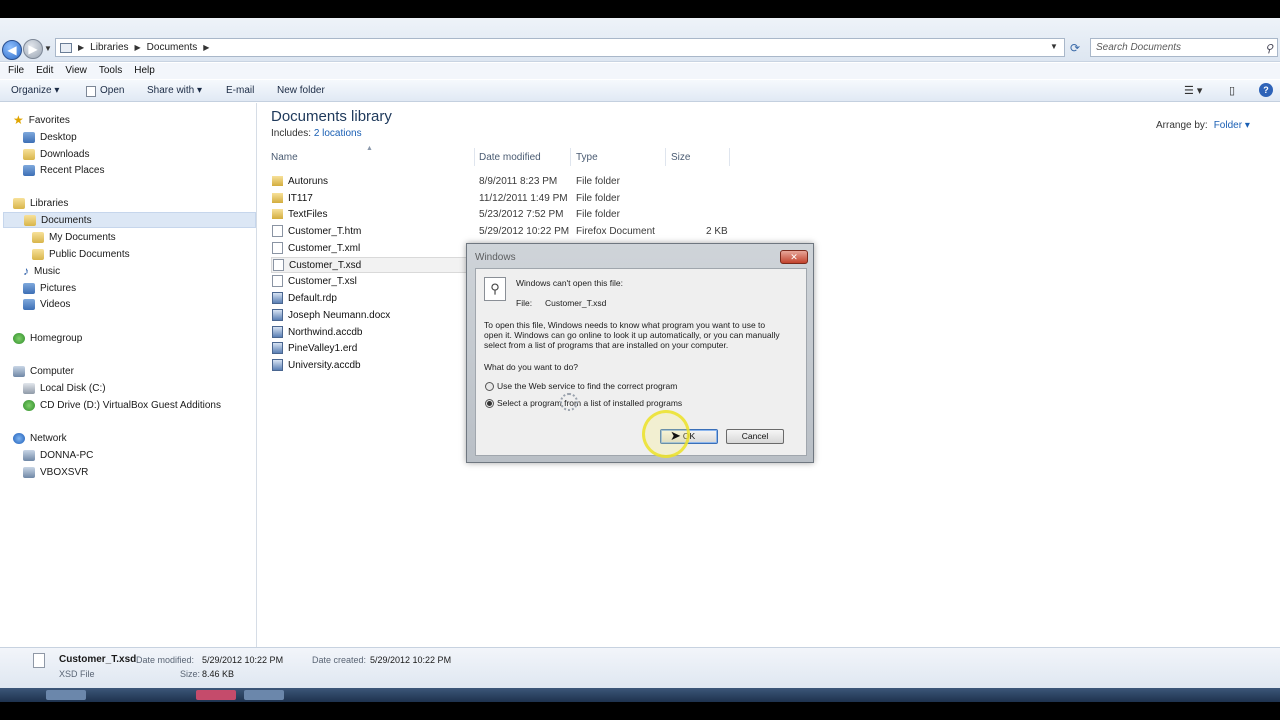 The width and height of the screenshot is (1280, 720). Describe the element at coordinates (489, 386) in the screenshot. I see `radio-web-service` at that location.